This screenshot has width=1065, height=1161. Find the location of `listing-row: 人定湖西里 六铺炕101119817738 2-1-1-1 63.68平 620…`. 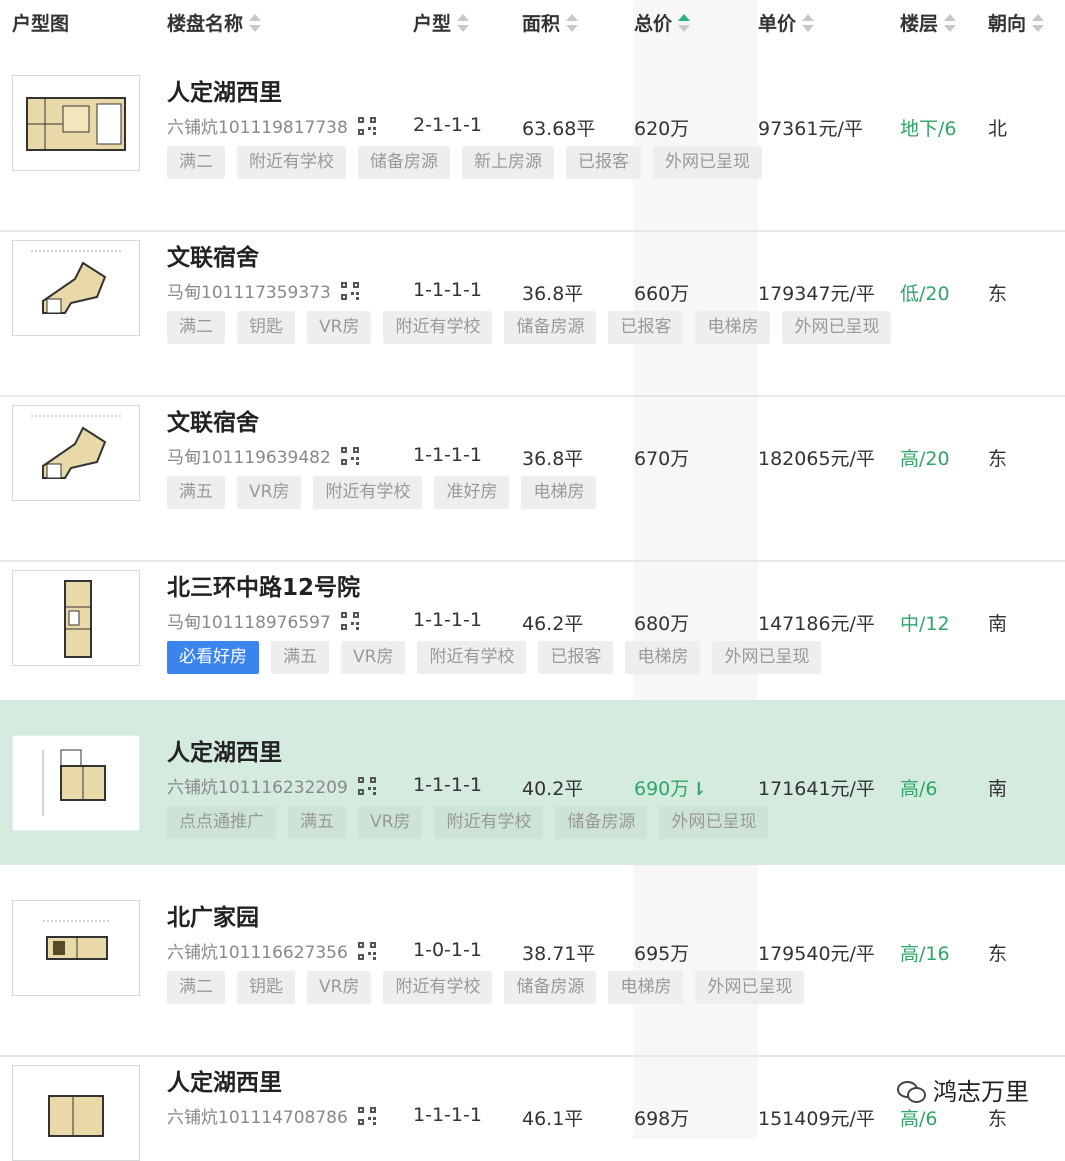

listing-row: 人定湖西里 六铺炕101119817738 2-1-1-1 63.68平 620… is located at coordinates (532, 149).